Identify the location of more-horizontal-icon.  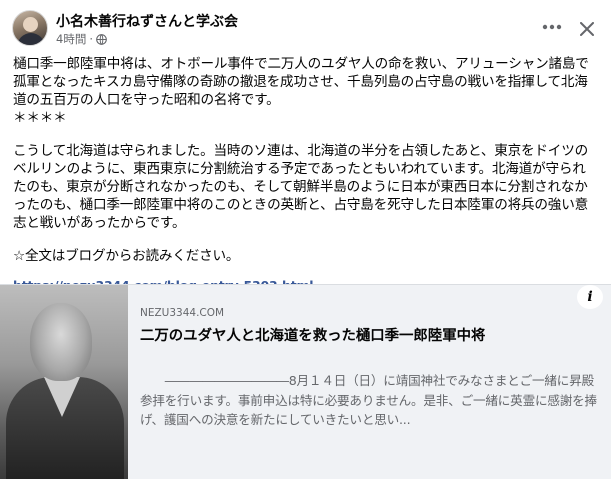
(552, 27).